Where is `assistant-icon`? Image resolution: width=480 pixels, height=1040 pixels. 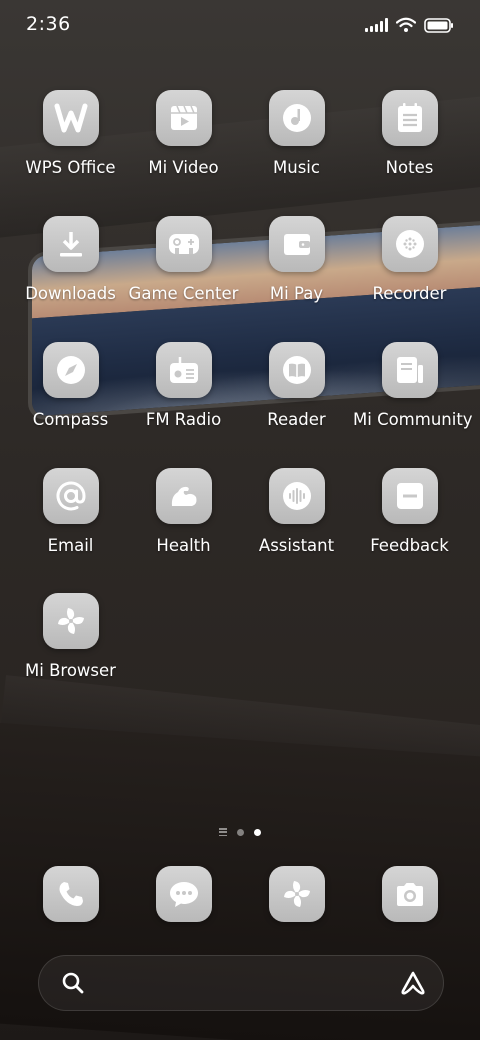
assistant-icon is located at coordinates (296, 496).